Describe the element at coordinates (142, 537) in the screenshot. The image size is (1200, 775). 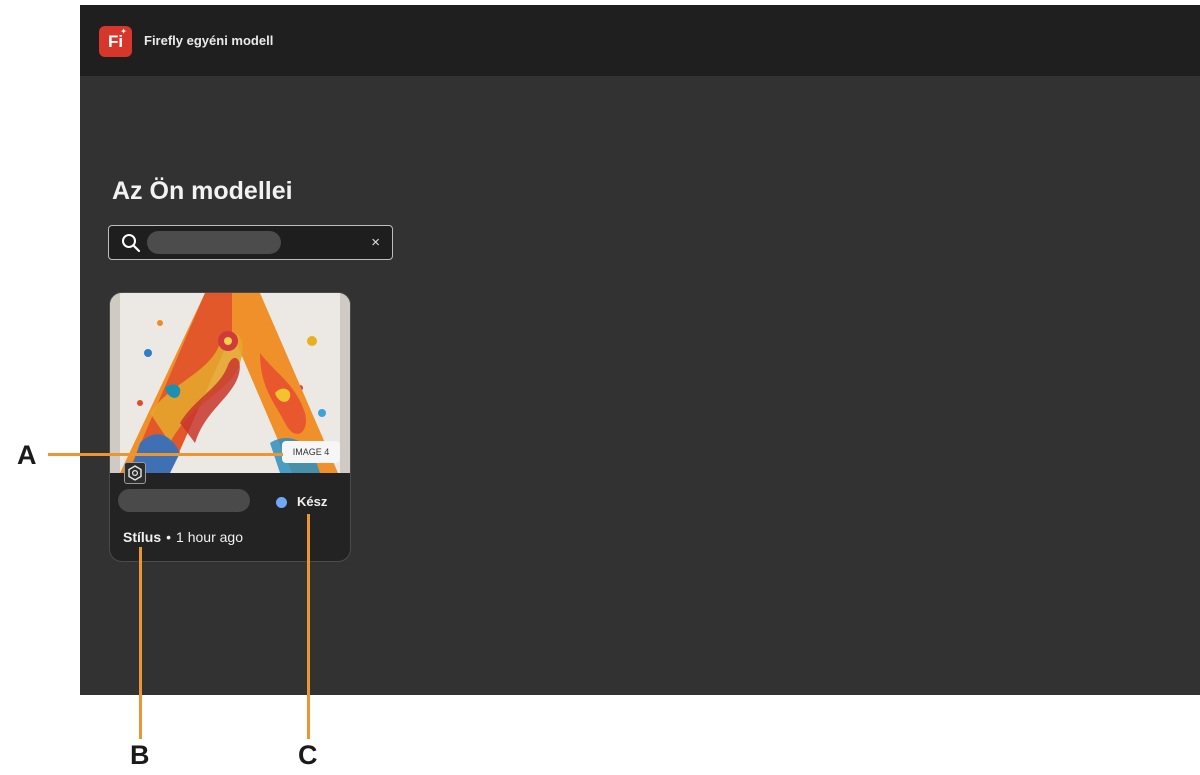
I see `model-type: Stílus` at that location.